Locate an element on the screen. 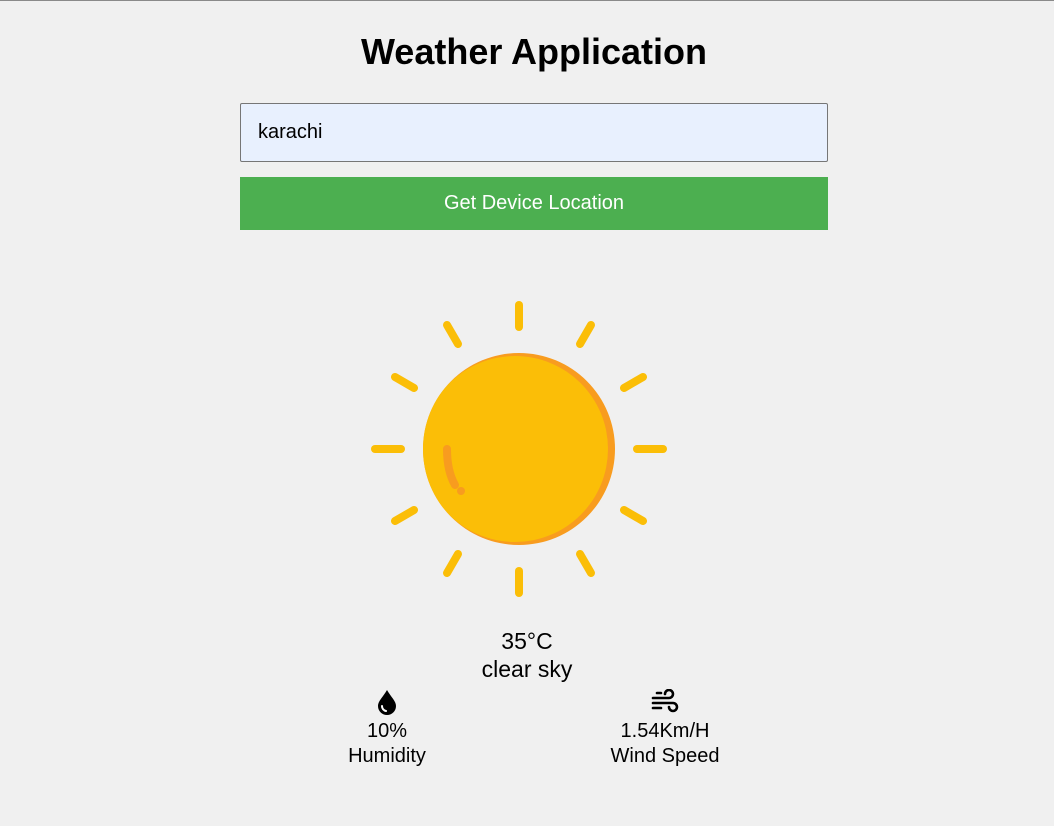 This screenshot has width=1054, height=826. wind-icon is located at coordinates (665, 704).